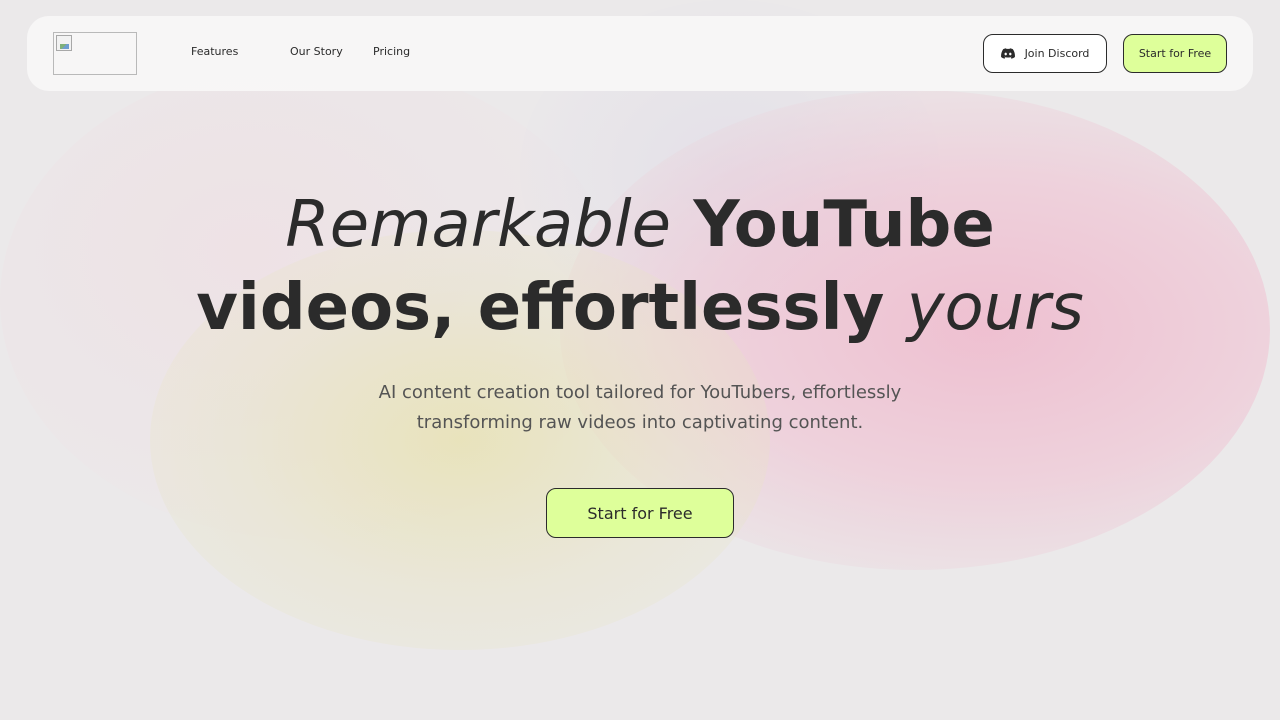 The image size is (1280, 720). Describe the element at coordinates (1057, 53) in the screenshot. I see `join-discord-label: Join Discord` at that location.